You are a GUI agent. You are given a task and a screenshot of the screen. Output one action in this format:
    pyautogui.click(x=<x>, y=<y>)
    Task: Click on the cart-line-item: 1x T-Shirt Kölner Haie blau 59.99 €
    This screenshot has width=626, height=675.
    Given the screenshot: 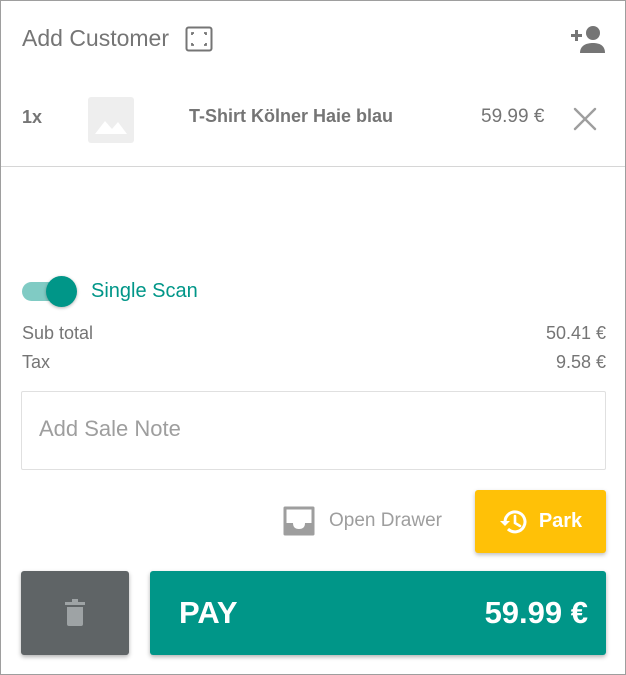 What is the action you would take?
    pyautogui.click(x=313, y=119)
    